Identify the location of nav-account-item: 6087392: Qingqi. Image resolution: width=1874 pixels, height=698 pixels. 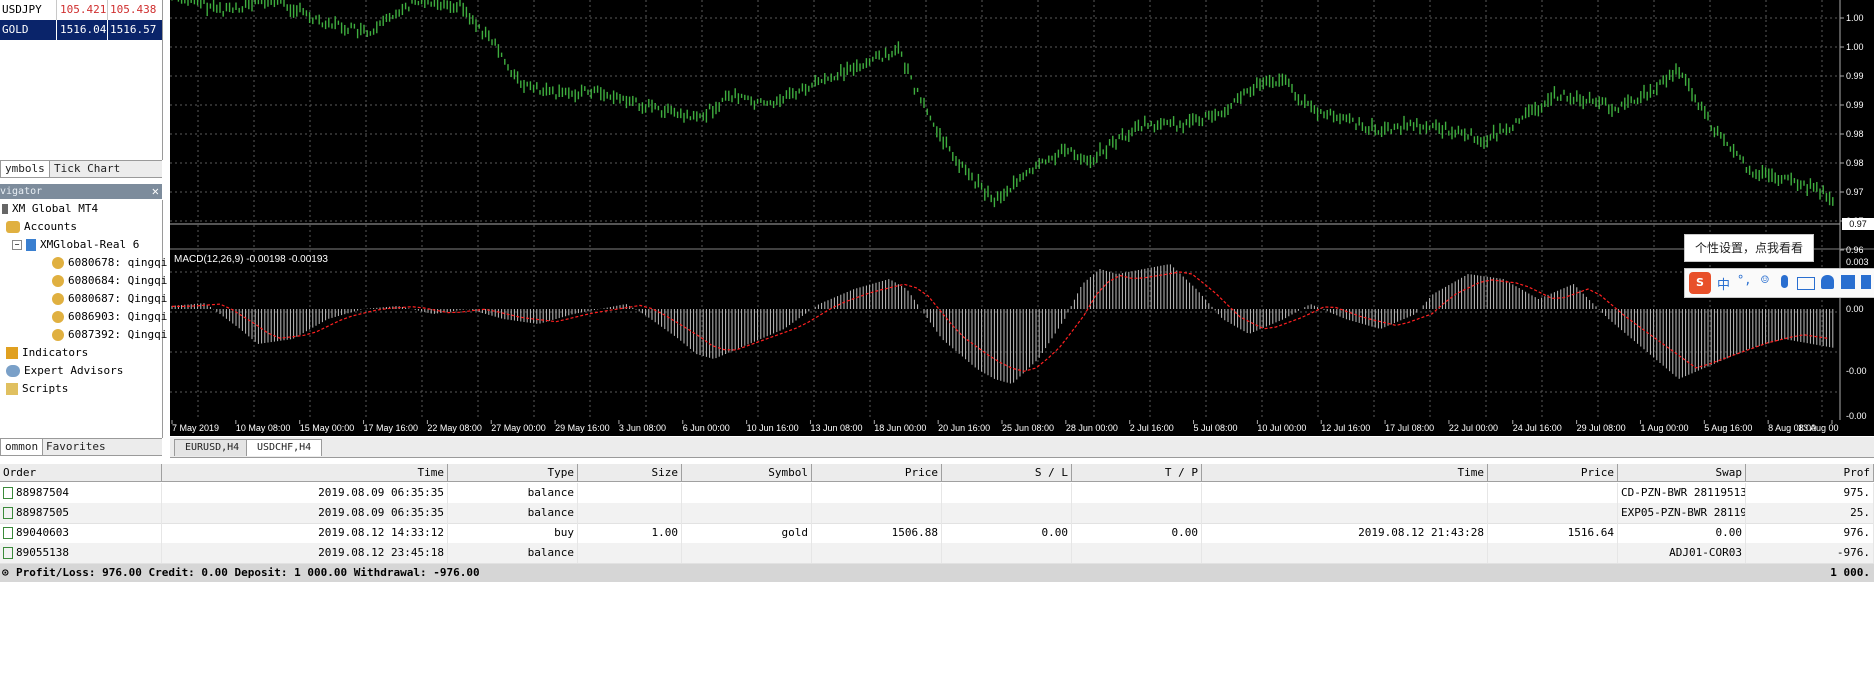
(109, 335).